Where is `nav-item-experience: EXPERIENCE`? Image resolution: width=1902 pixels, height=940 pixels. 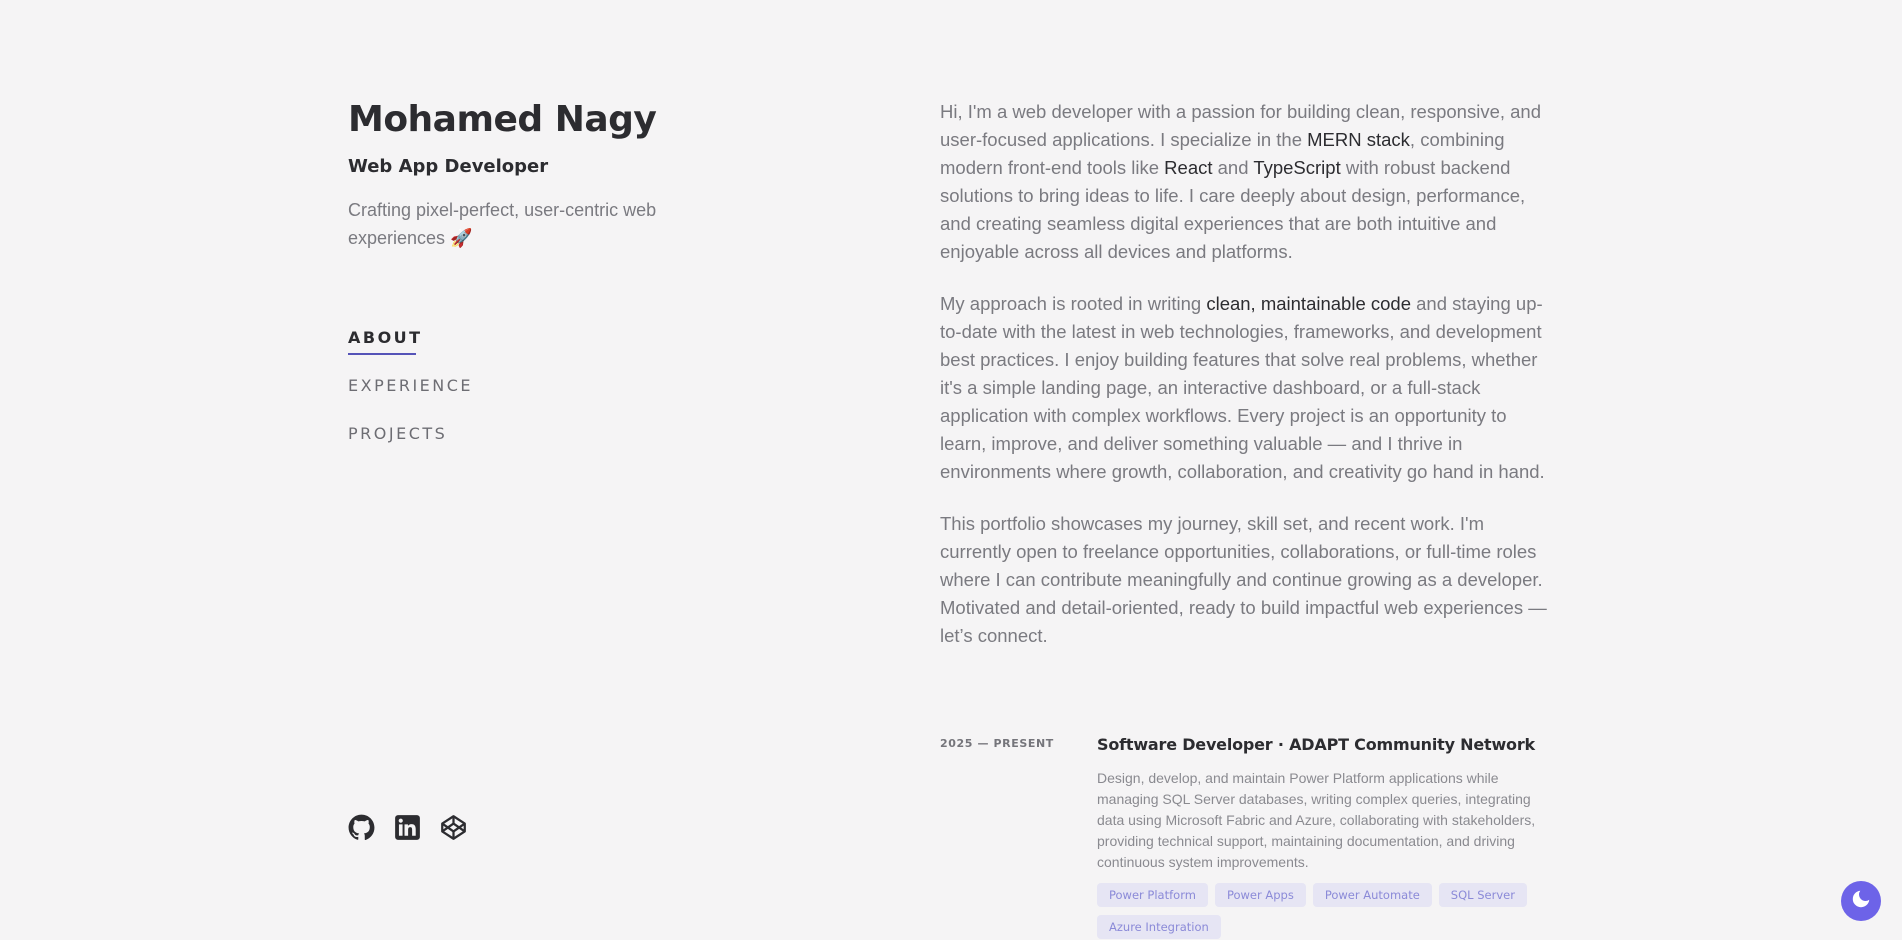 nav-item-experience: EXPERIENCE is located at coordinates (410, 396).